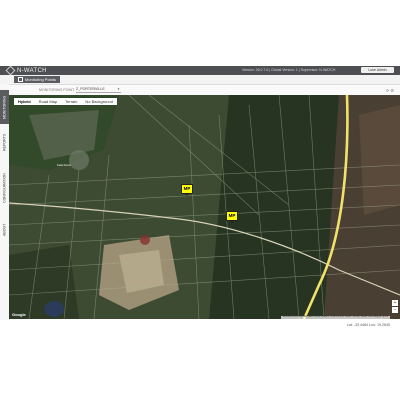  Describe the element at coordinates (200, 80) in the screenshot. I see `tab-strip: Monitoring Points` at that location.